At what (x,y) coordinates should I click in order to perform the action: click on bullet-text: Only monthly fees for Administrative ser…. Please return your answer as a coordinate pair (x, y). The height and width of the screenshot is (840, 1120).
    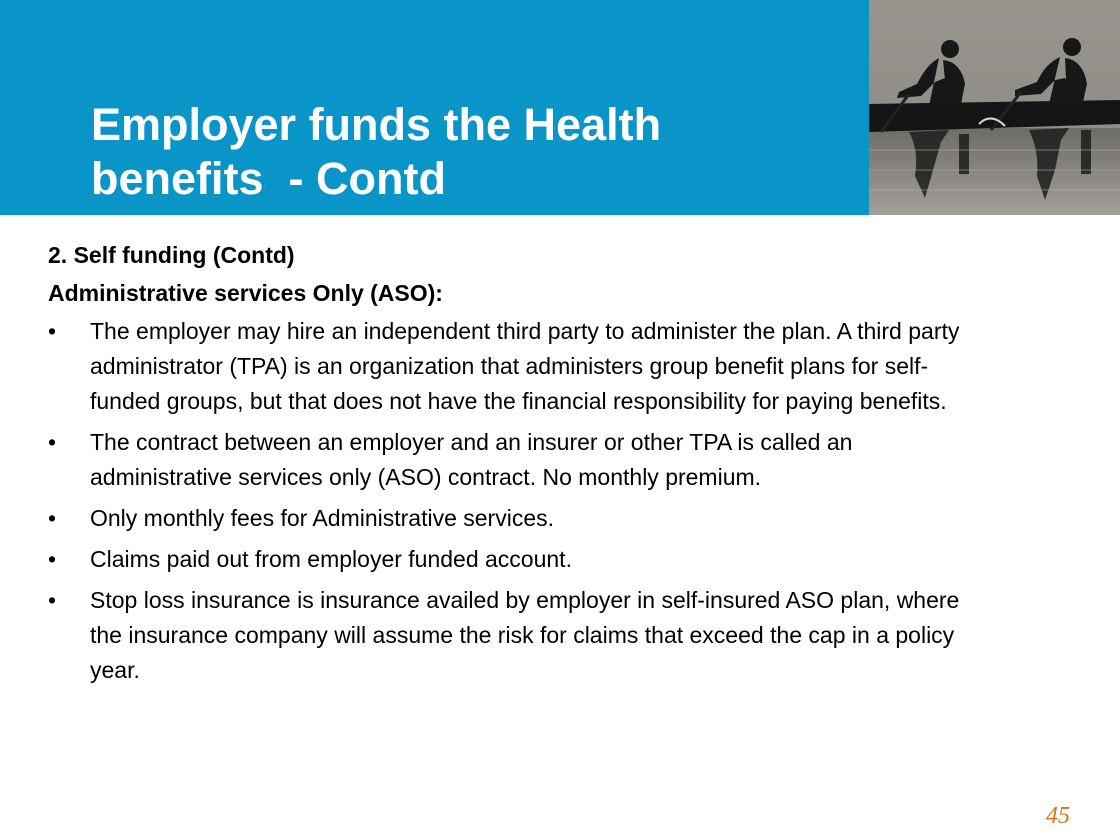
    Looking at the image, I should click on (322, 518).